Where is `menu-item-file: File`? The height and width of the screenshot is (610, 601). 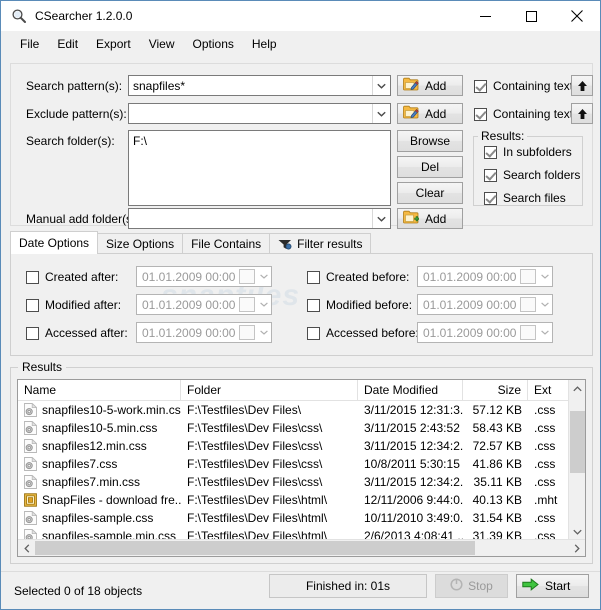 menu-item-file: File is located at coordinates (29, 44).